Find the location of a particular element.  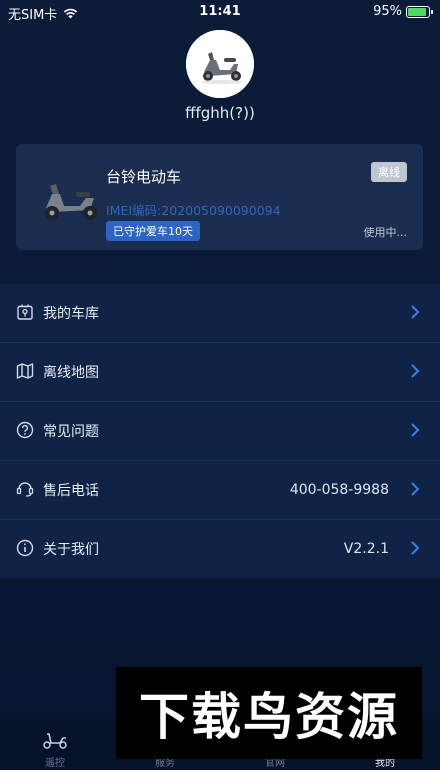

phone-support-icon is located at coordinates (25, 489).